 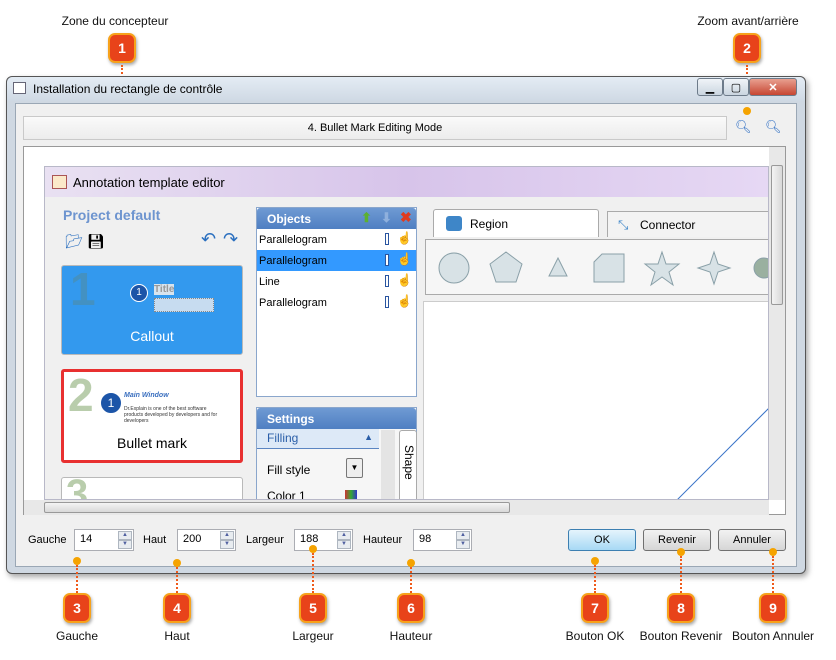 I want to click on template-card-3: 3, so click(x=152, y=485).